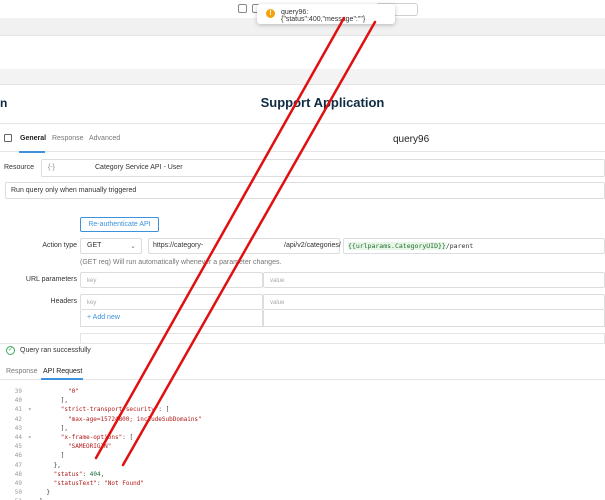 This screenshot has height=500, width=605. Describe the element at coordinates (119, 224) in the screenshot. I see `reauthenticate-button: Re-authenticate API` at that location.